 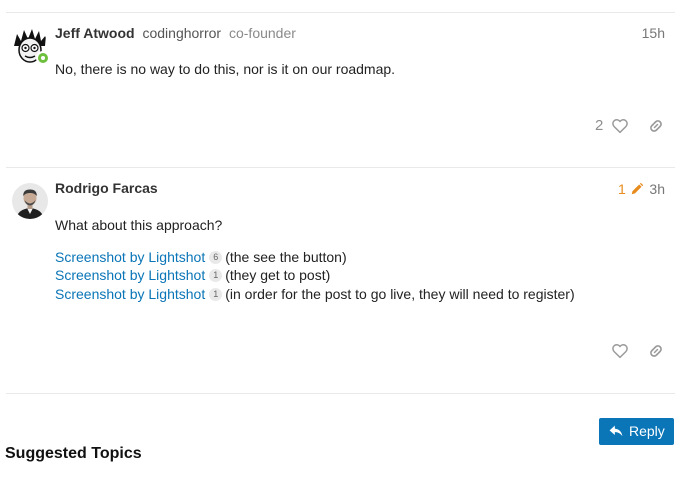 What do you see at coordinates (340, 12) in the screenshot?
I see `post-divider-top` at bounding box center [340, 12].